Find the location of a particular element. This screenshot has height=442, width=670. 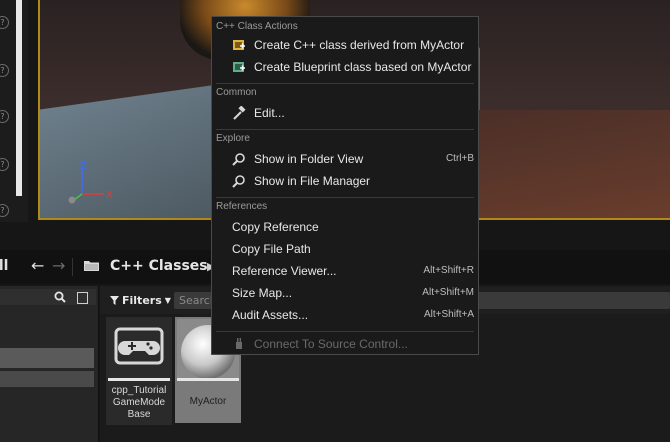

create-cpp-class-item: Create C++ class derived from MyActor is located at coordinates (345, 45).